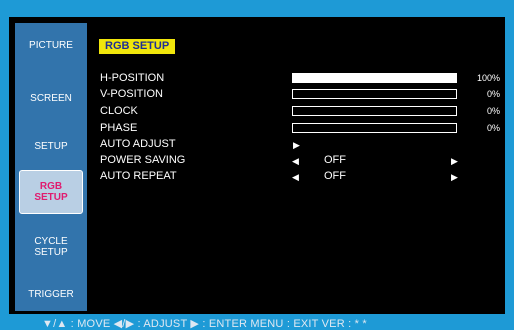 The height and width of the screenshot is (330, 514). Describe the element at coordinates (142, 160) in the screenshot. I see `menu-item-power-saving: POWER SAVING` at that location.